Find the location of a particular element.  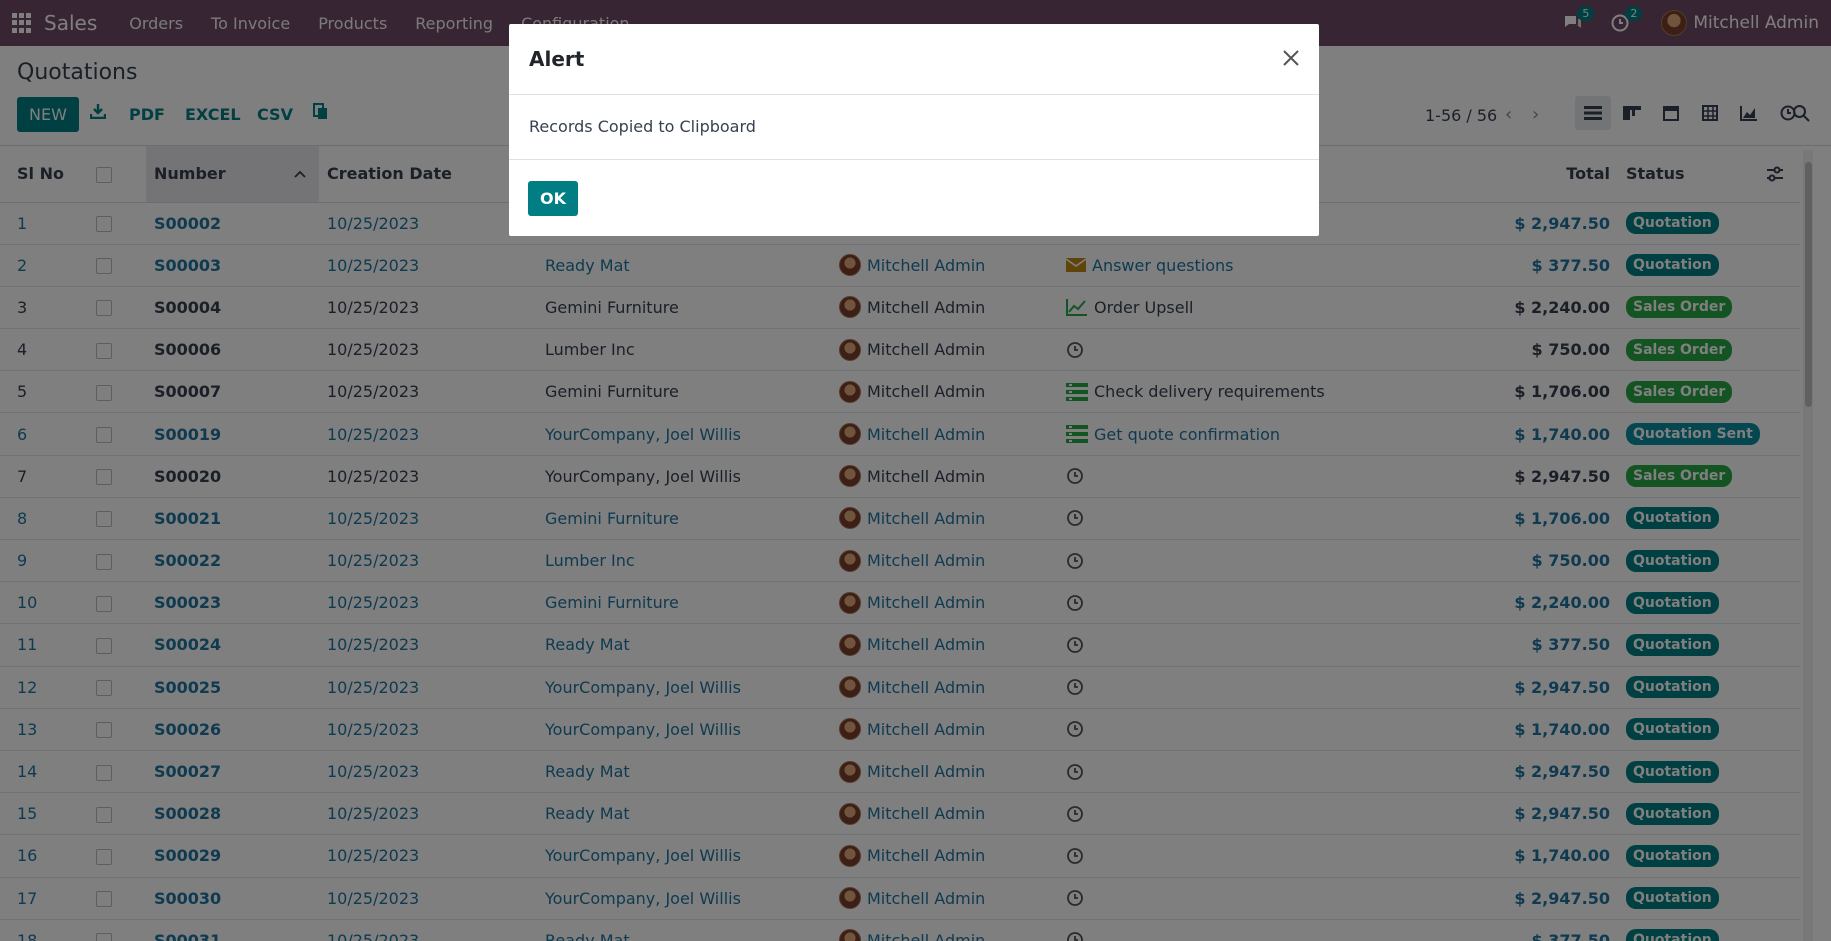

dialog-body: Records Copied to Clipboard is located at coordinates (914, 127).